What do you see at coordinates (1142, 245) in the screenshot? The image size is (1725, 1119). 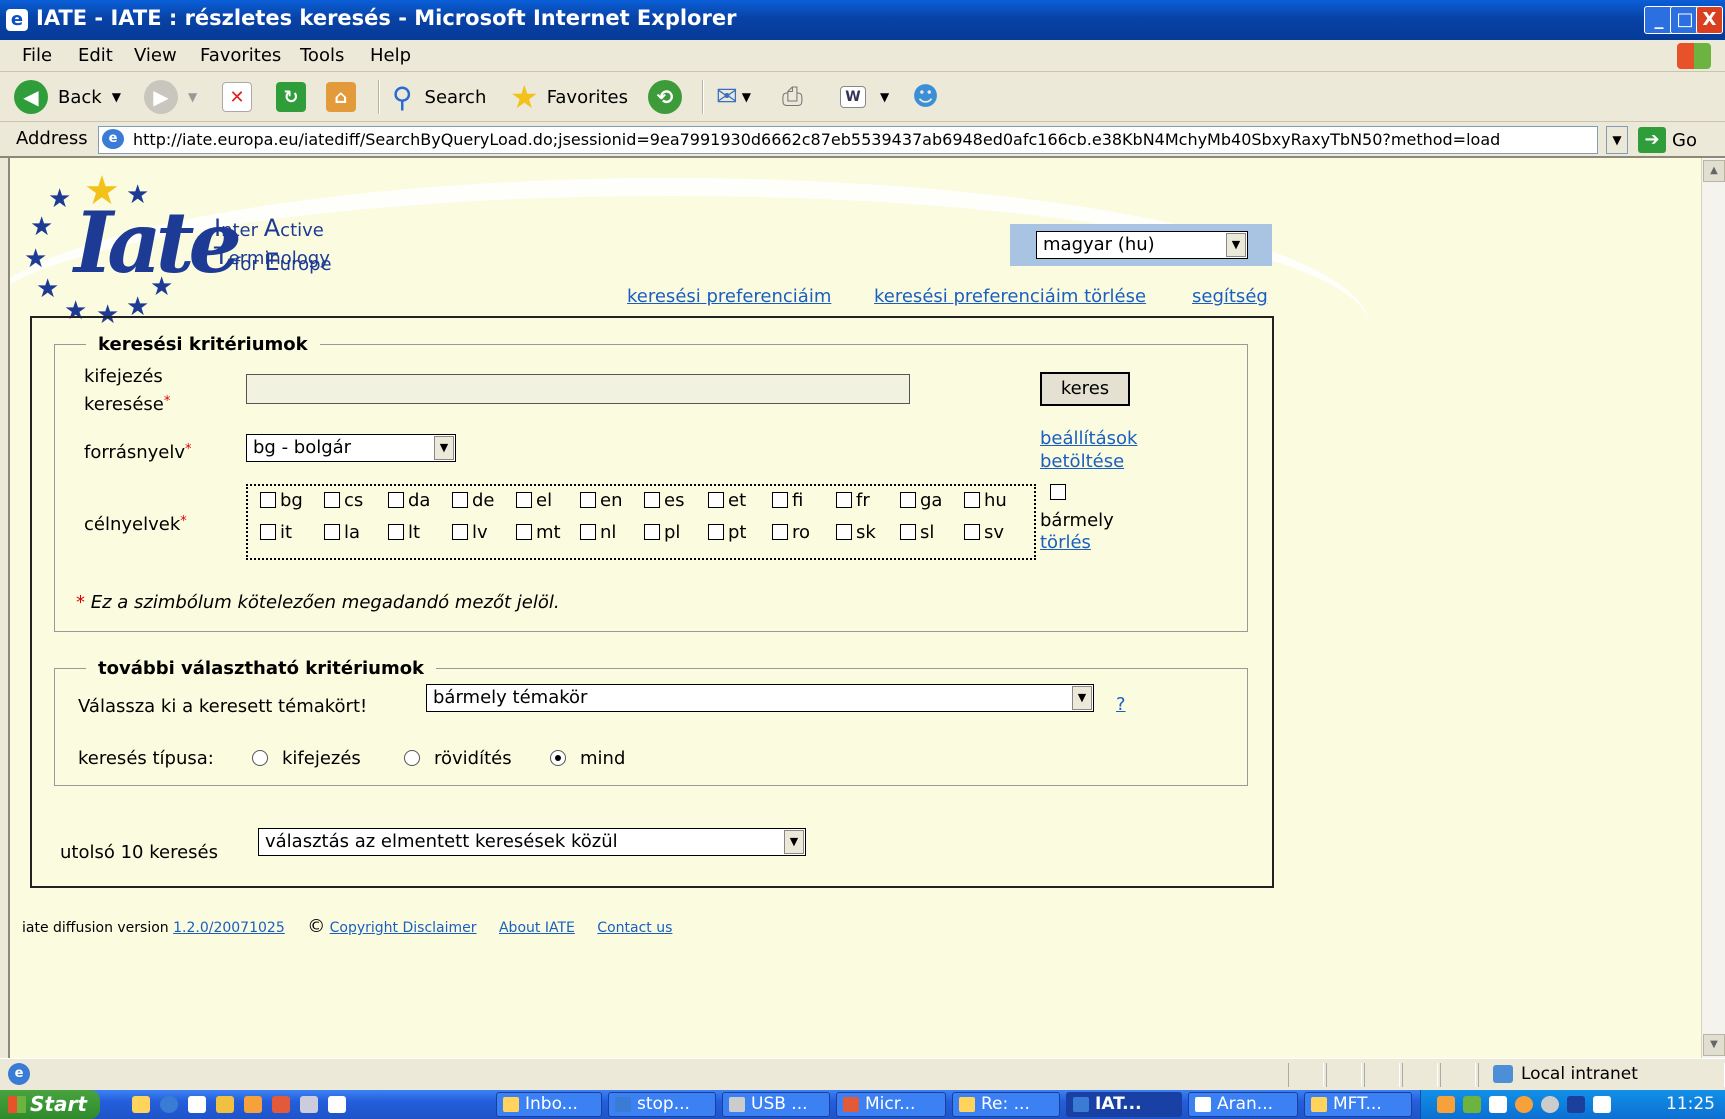 I see `language-select: magyar (hu) ▼` at bounding box center [1142, 245].